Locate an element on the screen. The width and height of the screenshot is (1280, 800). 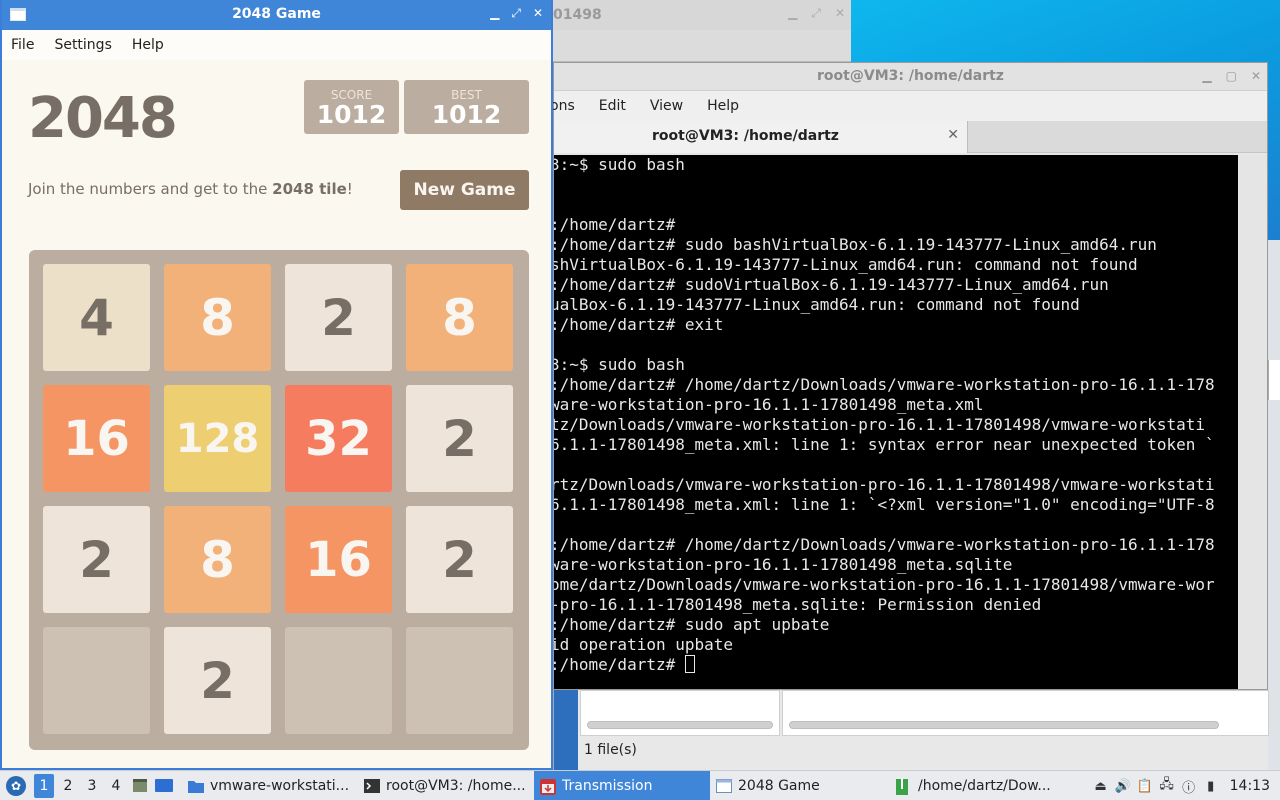
volume-icon: 🔊 is located at coordinates (1123, 785).